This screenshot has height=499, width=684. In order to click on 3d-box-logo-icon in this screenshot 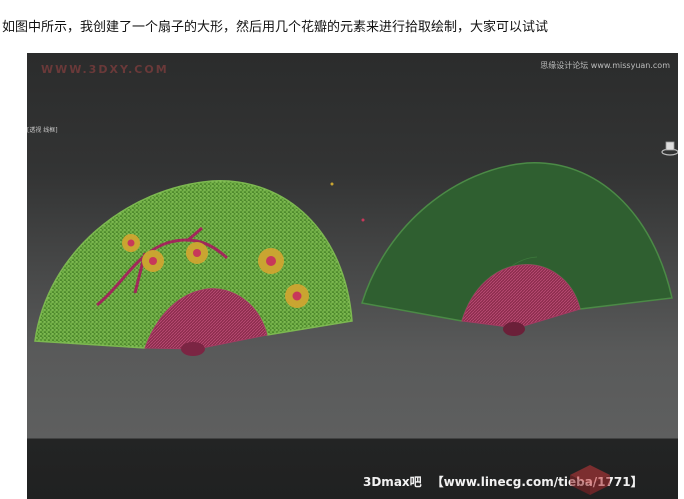, I will do `click(590, 480)`.